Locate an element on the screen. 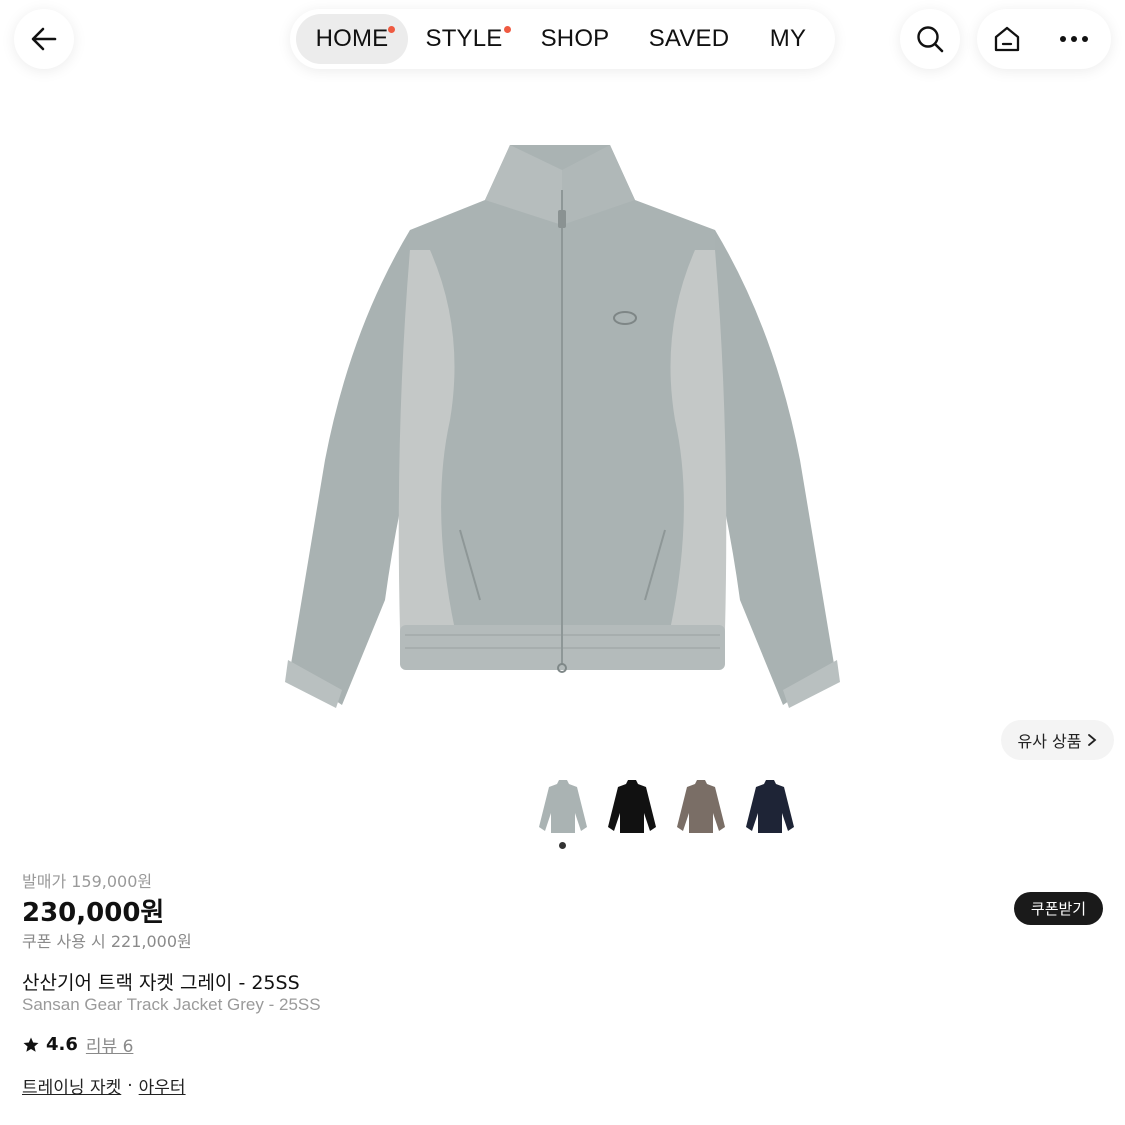 The width and height of the screenshot is (1125, 1125). category-link-outer: 아우터 is located at coordinates (162, 1085).